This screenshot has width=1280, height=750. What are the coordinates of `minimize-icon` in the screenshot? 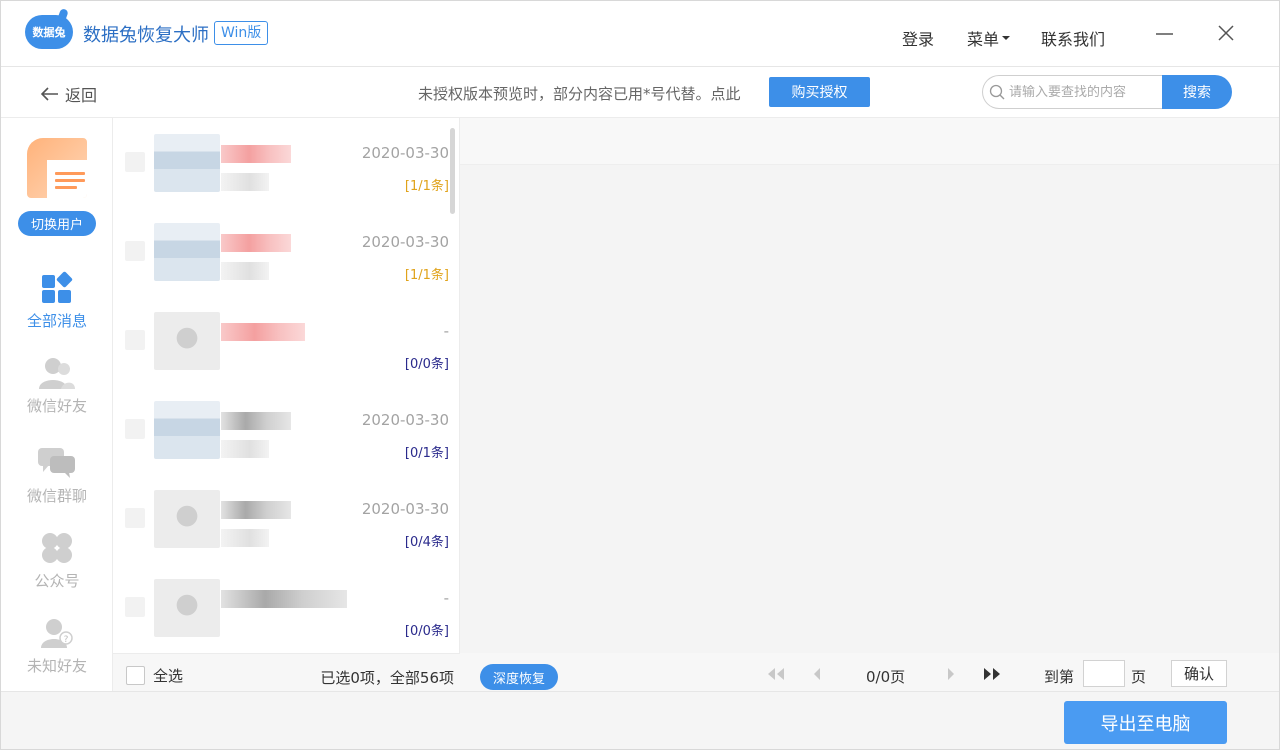 It's located at (1164, 34).